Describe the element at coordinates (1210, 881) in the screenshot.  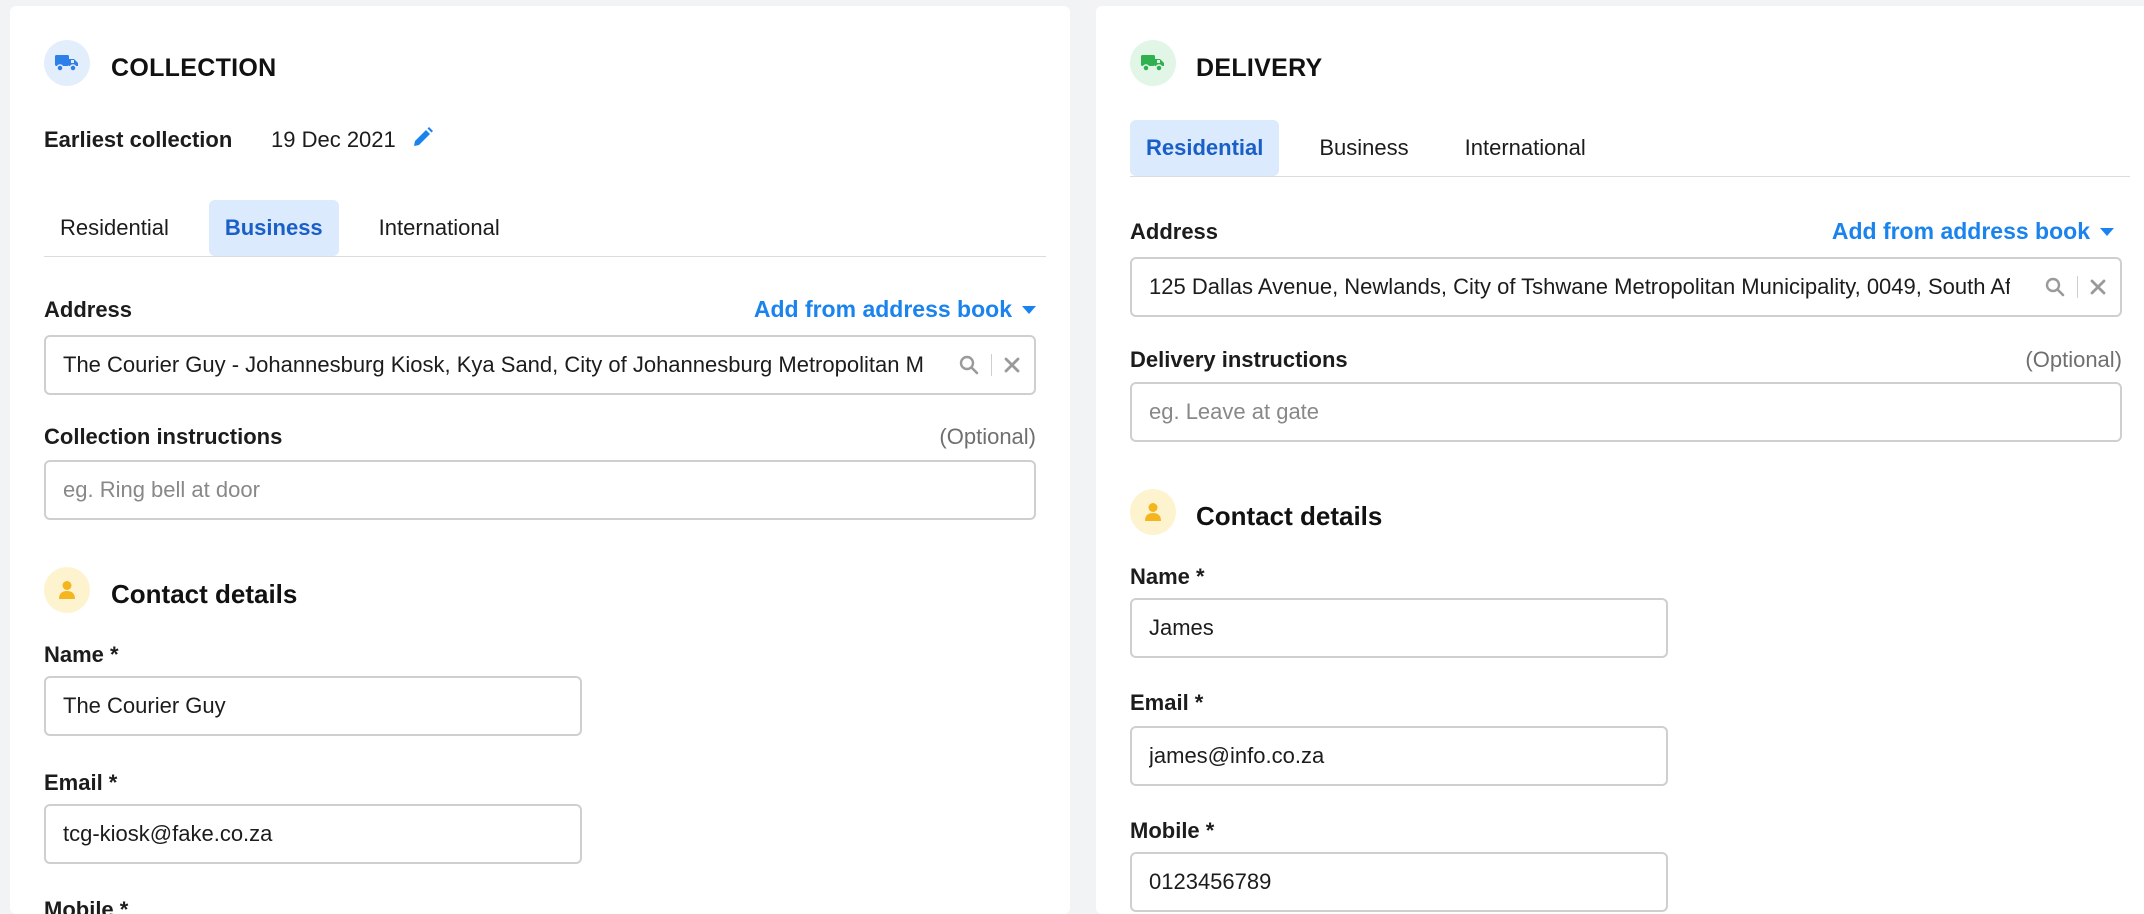
I see `delivery-mobile-value: 0123456789` at that location.